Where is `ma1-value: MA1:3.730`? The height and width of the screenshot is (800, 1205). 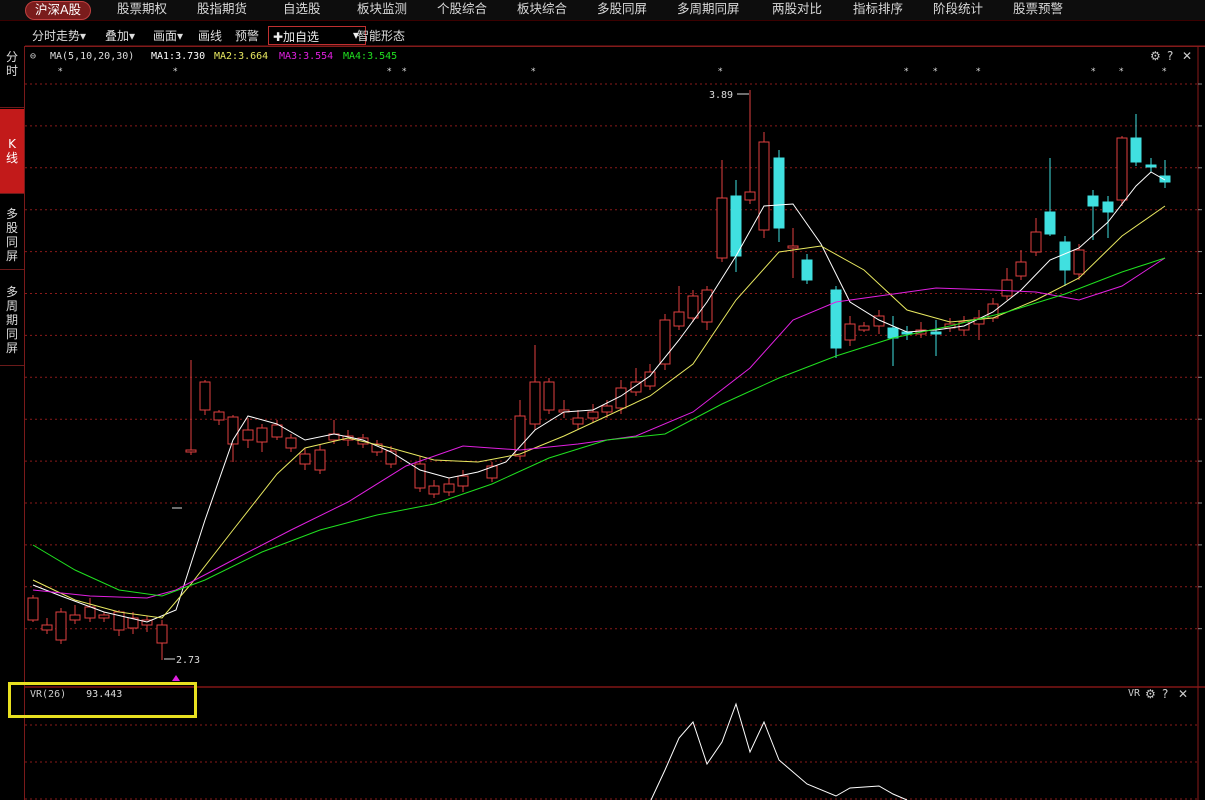 ma1-value: MA1:3.730 is located at coordinates (178, 56).